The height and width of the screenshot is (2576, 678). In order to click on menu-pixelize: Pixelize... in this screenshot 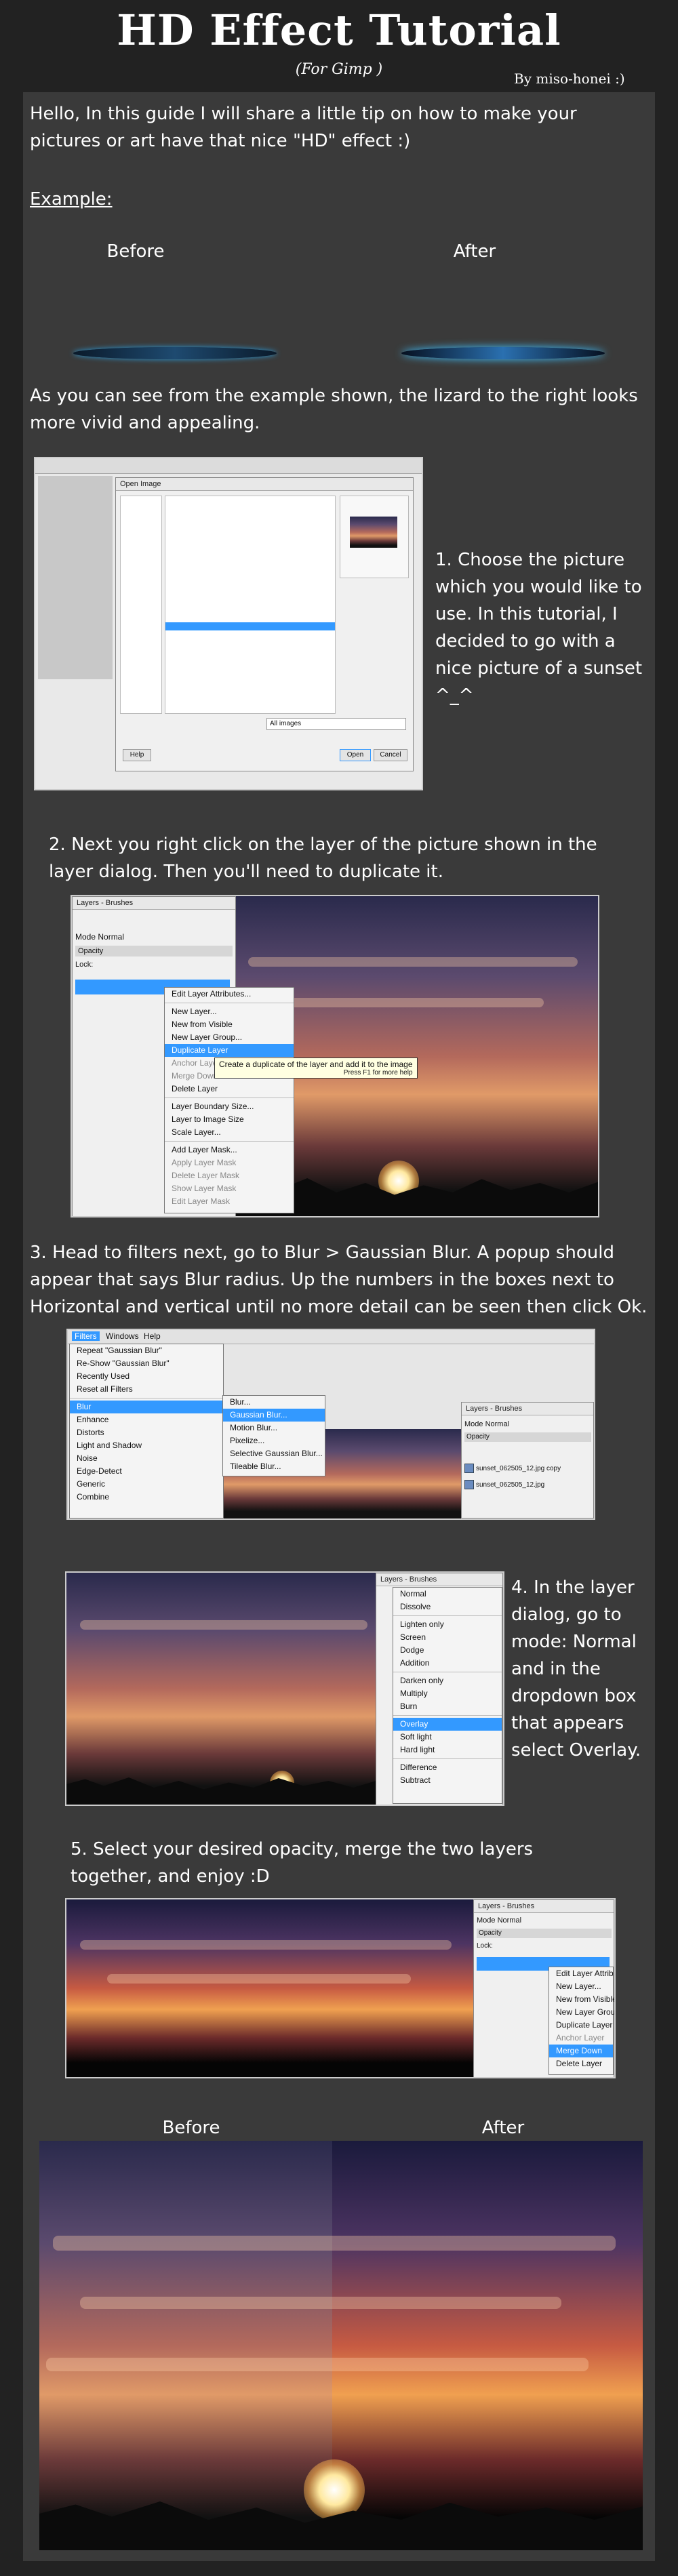, I will do `click(274, 1440)`.